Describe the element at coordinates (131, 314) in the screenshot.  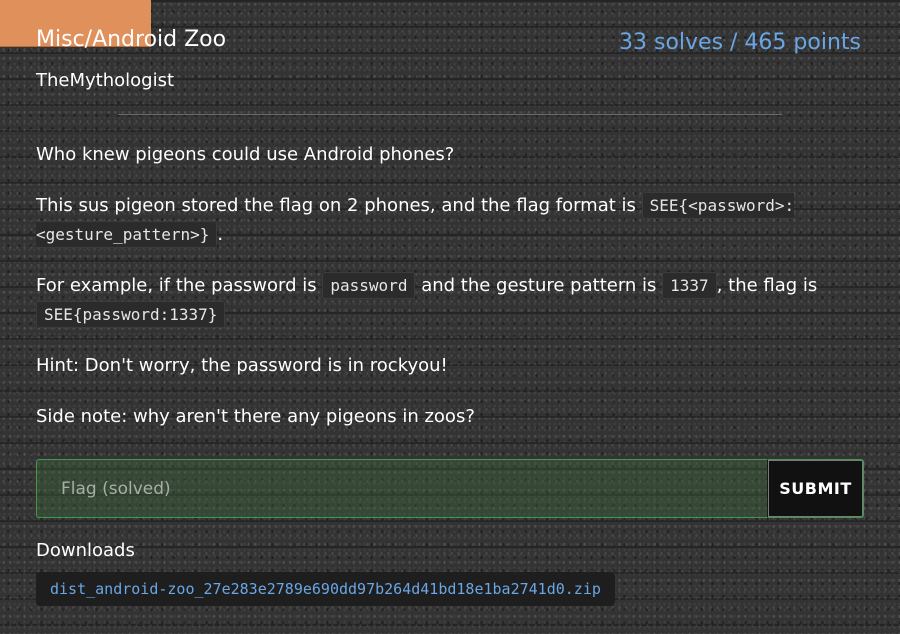
I see `example-flag-code: SEE{password:1337}` at that location.